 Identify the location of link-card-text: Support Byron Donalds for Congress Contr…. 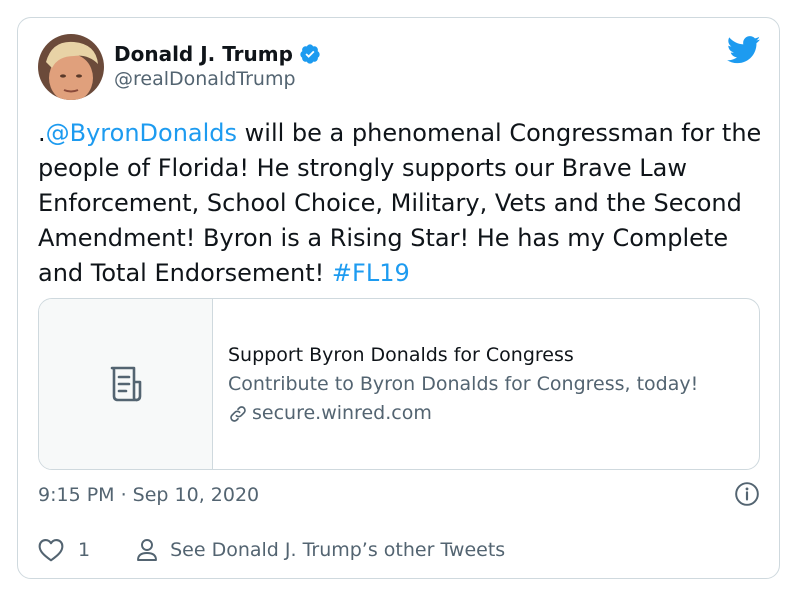
(463, 384).